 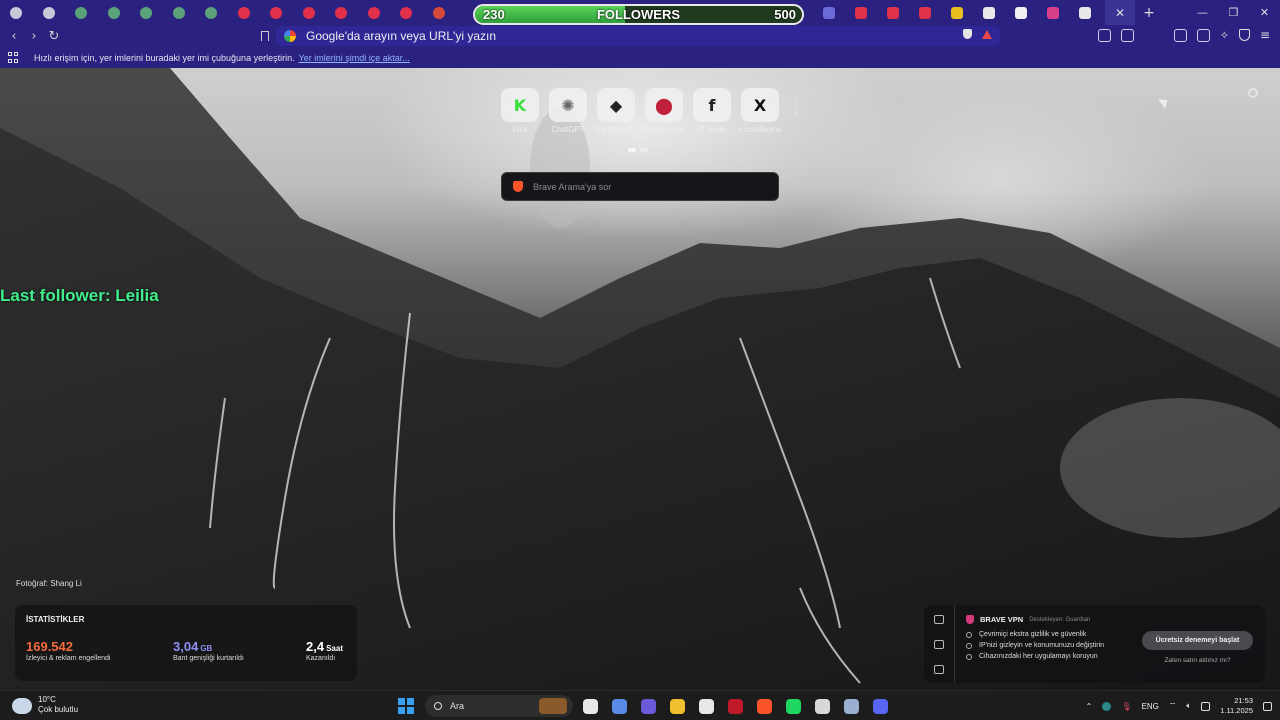 What do you see at coordinates (14, 57) in the screenshot?
I see `apps-grid-icon` at bounding box center [14, 57].